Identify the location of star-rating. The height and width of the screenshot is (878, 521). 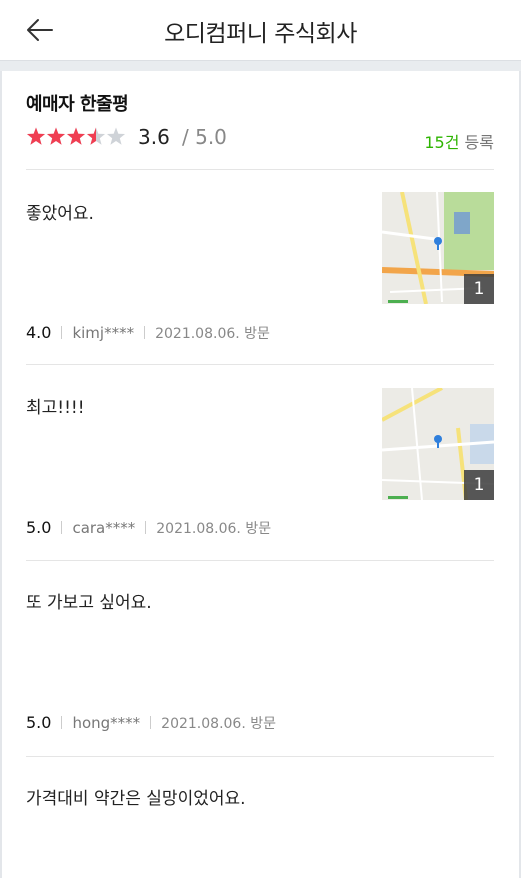
(76, 136).